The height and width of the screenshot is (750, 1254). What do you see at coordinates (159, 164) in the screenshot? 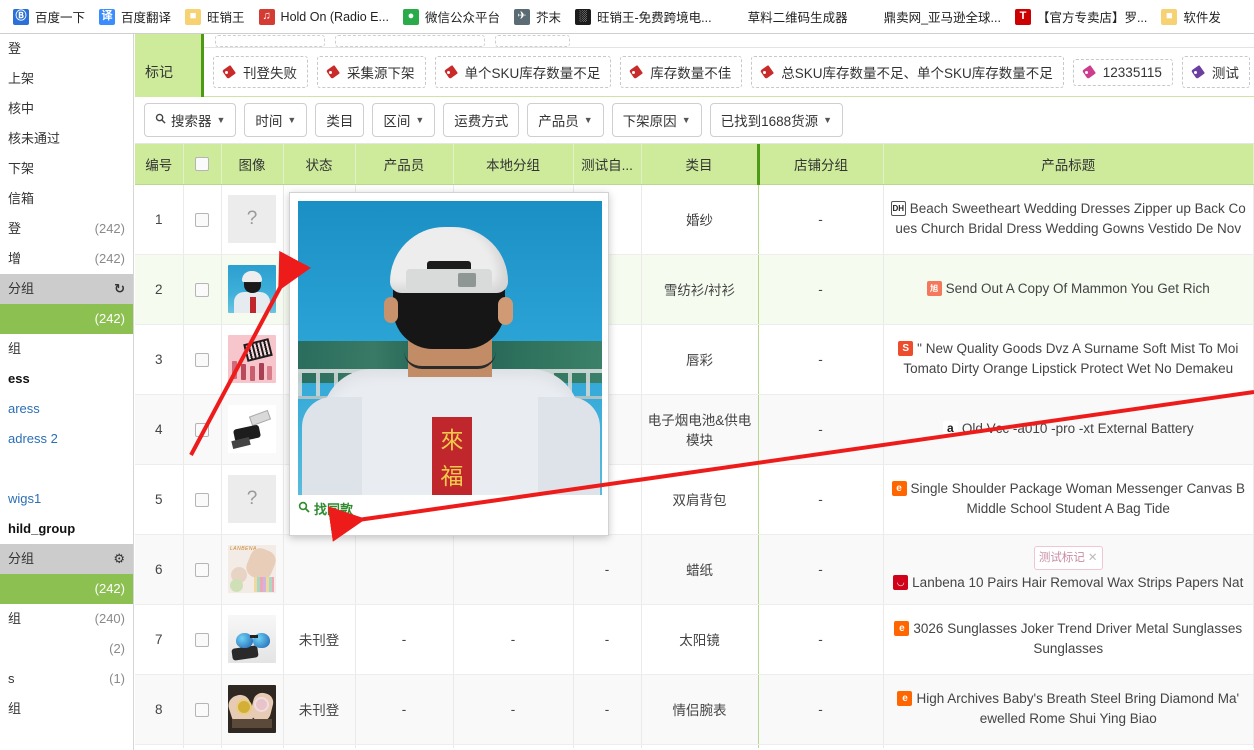
I see `col-header-index: 编号` at bounding box center [159, 164].